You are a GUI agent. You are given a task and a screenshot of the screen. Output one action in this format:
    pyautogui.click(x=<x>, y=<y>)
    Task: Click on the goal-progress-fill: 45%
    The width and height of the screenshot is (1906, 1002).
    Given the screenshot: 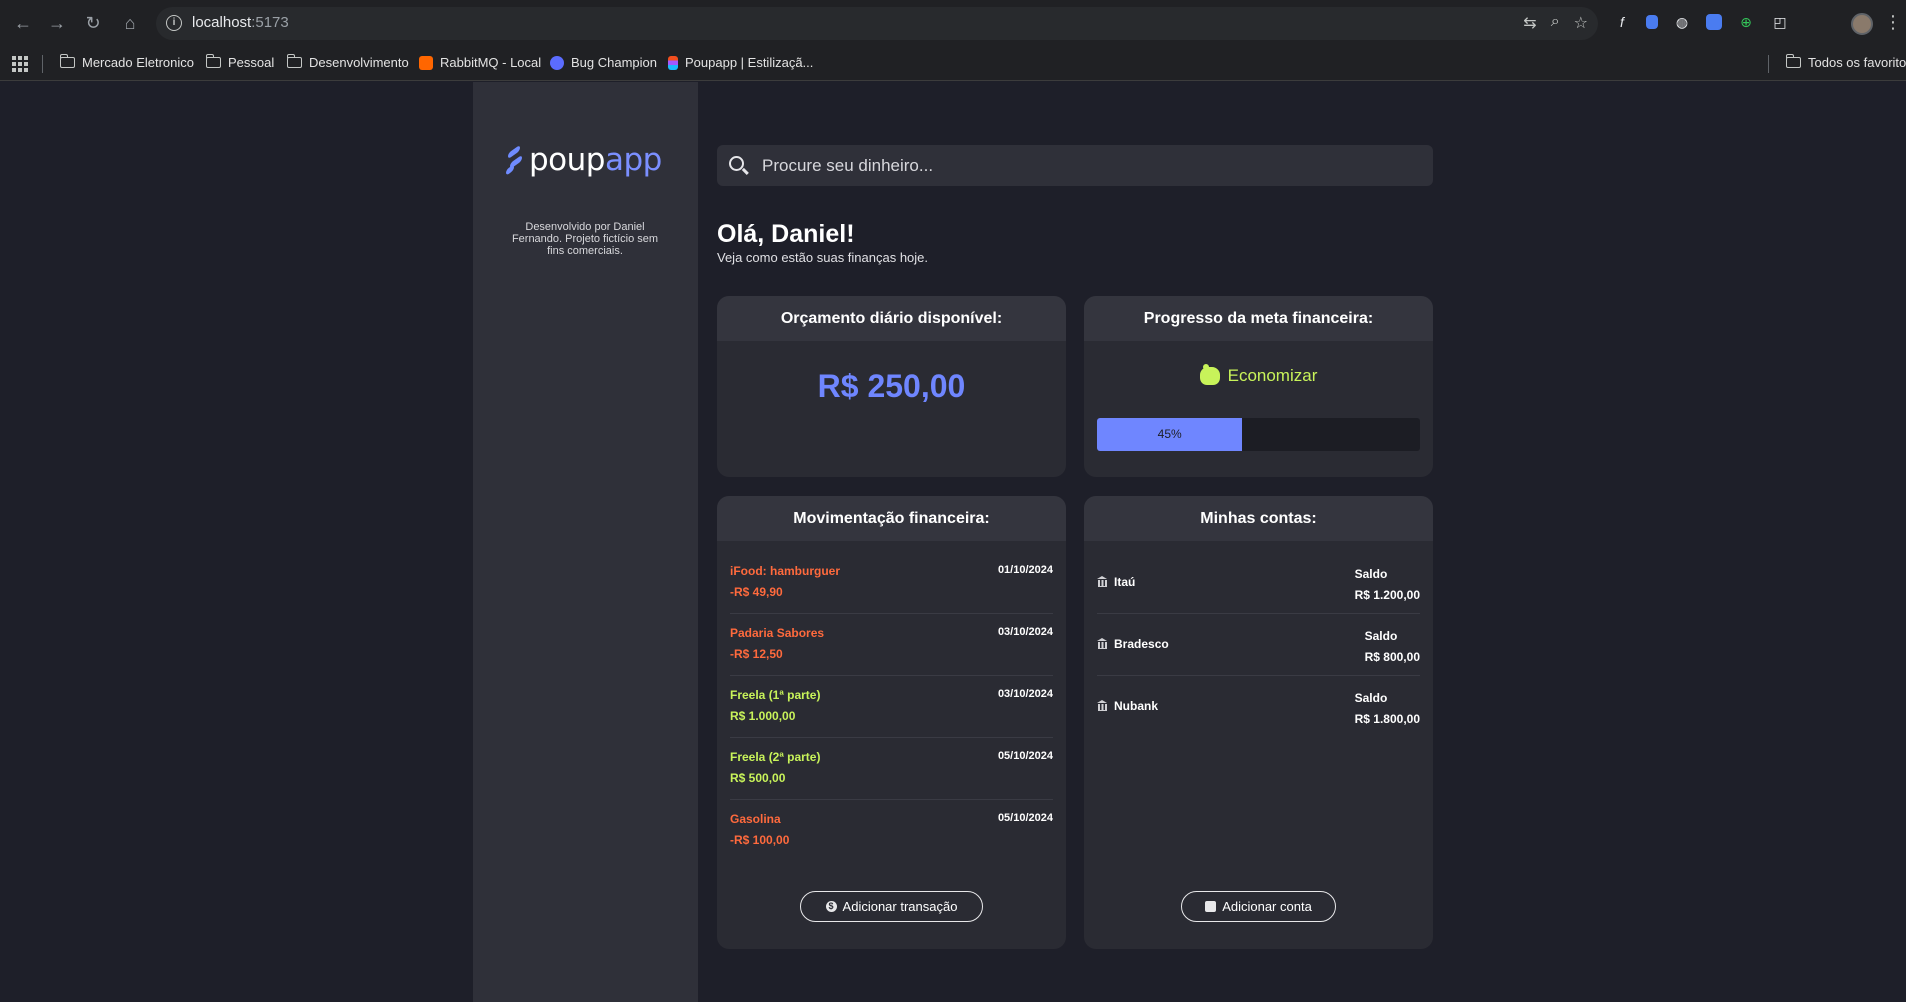 What is the action you would take?
    pyautogui.click(x=1170, y=434)
    